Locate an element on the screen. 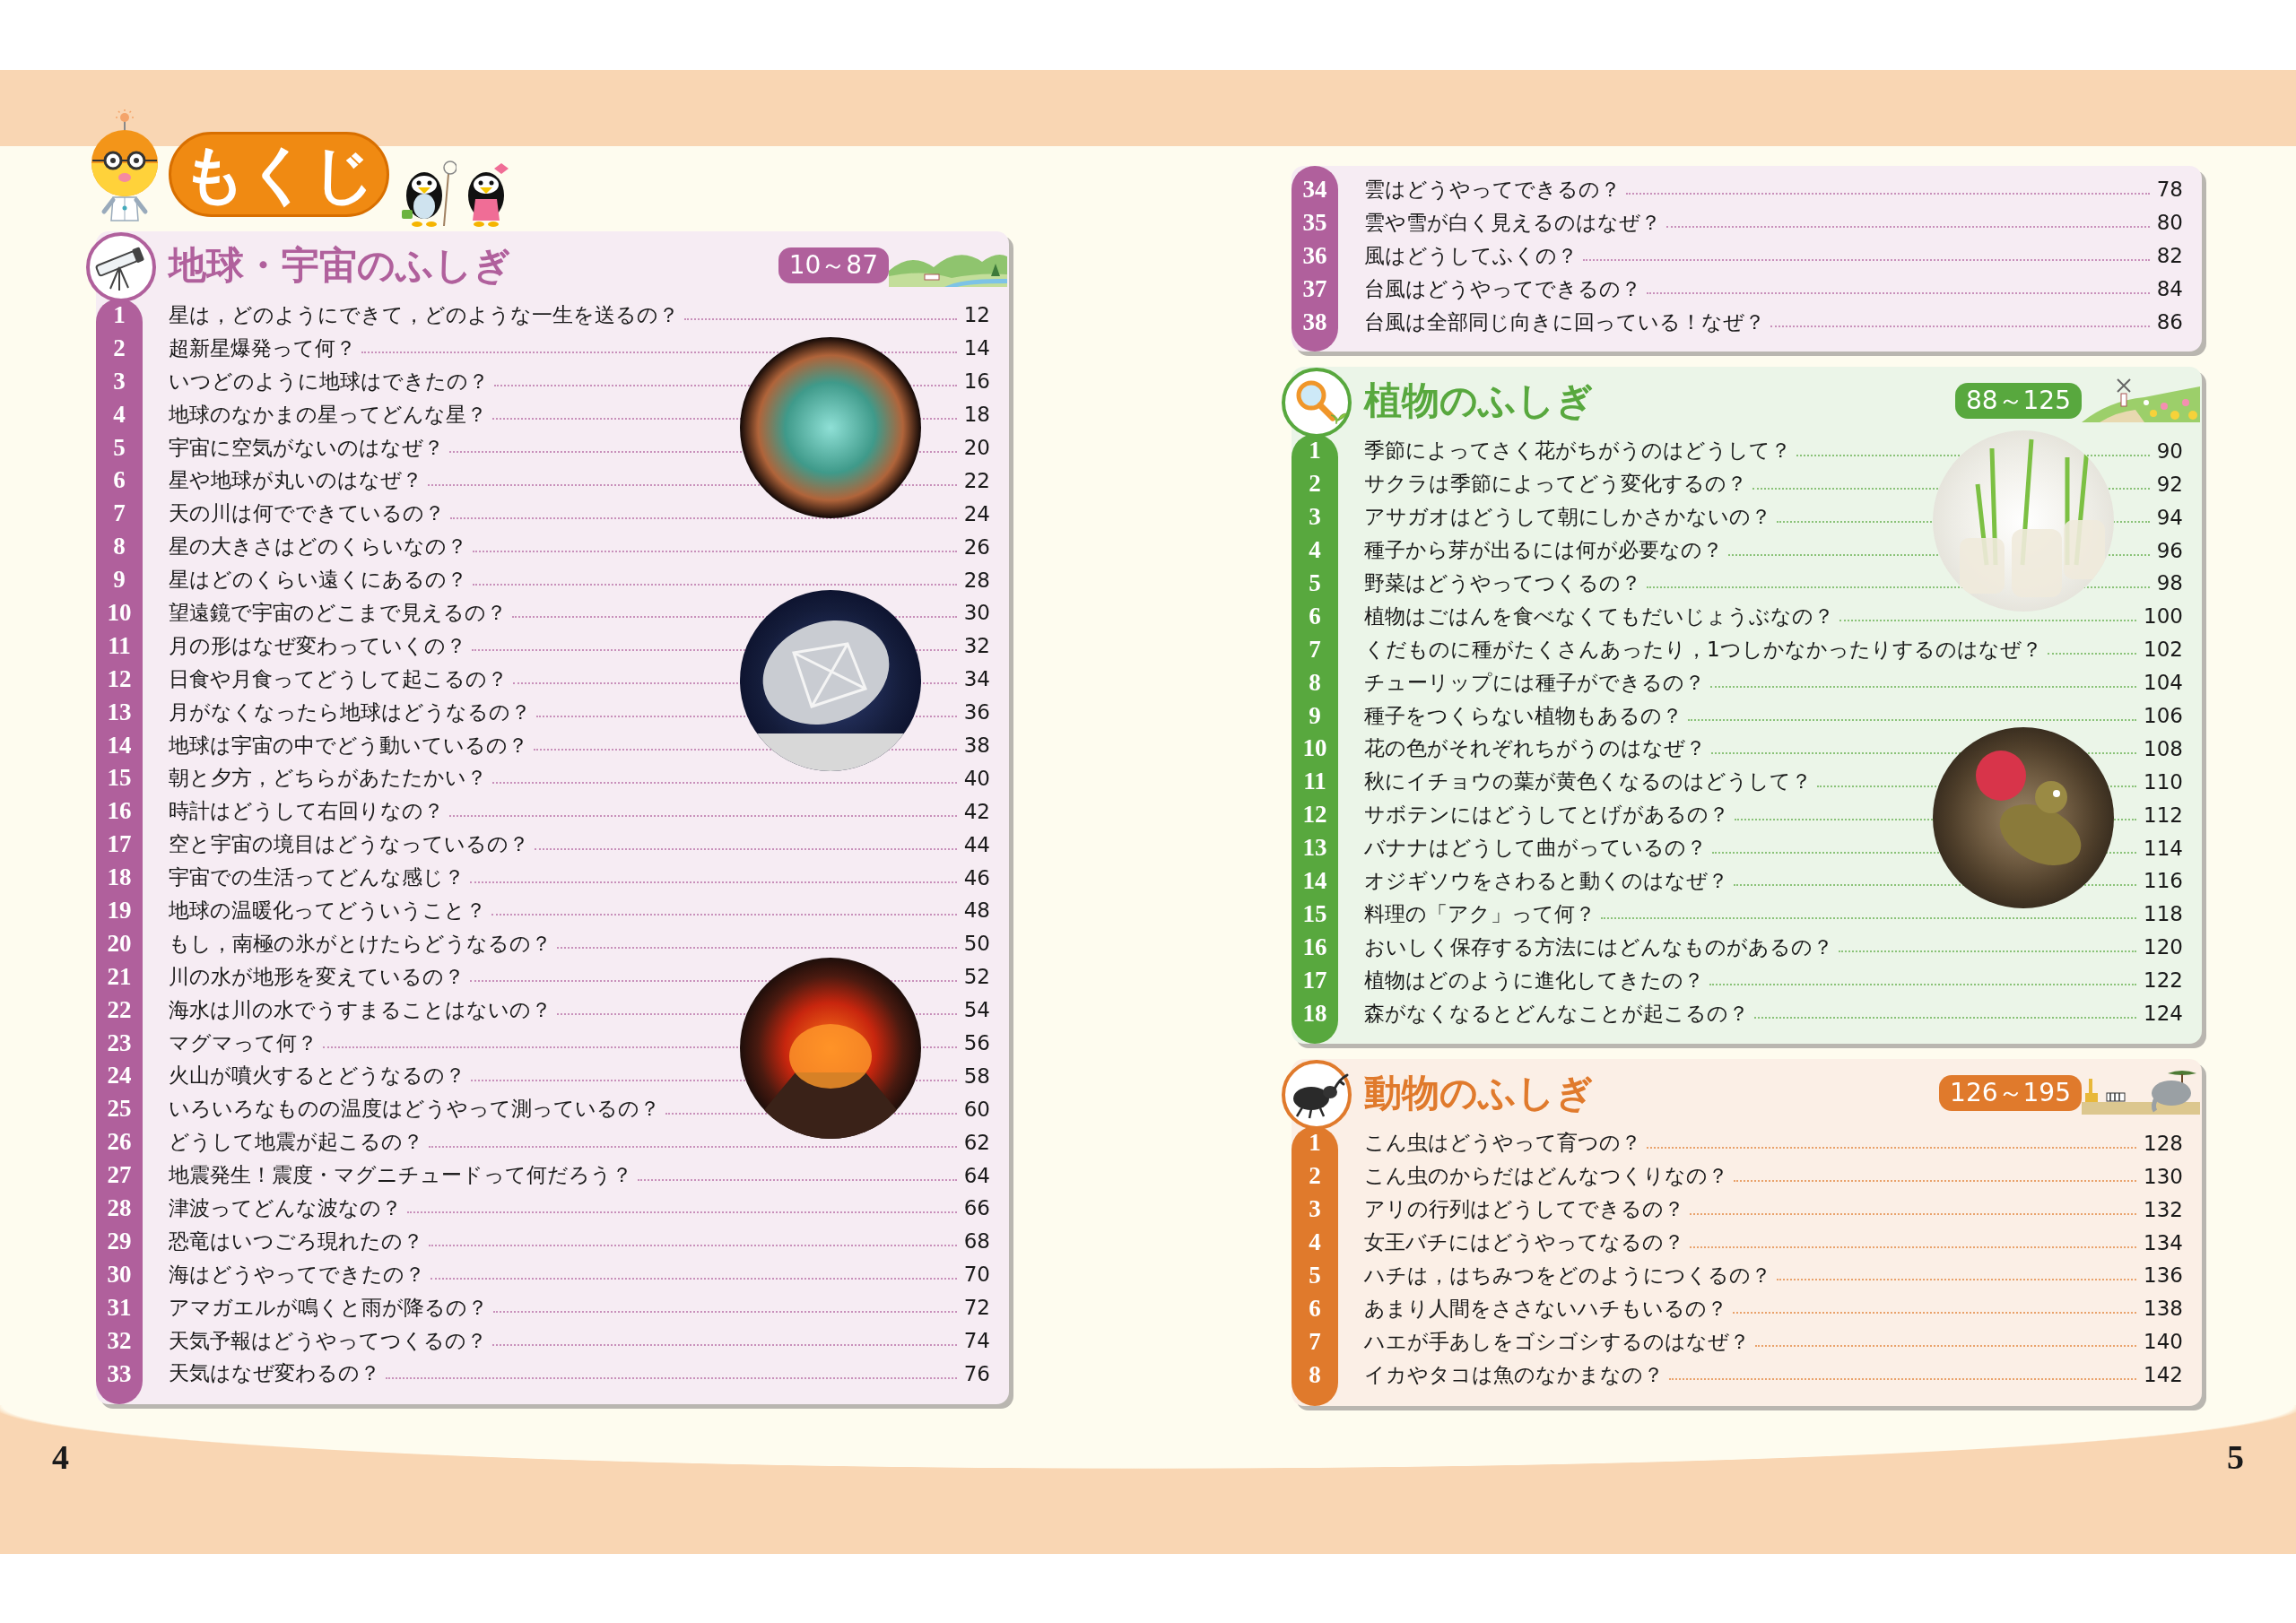 This screenshot has height=1623, width=2296. question-text: 火山が噴火するとどうなるの？ is located at coordinates (317, 1076).